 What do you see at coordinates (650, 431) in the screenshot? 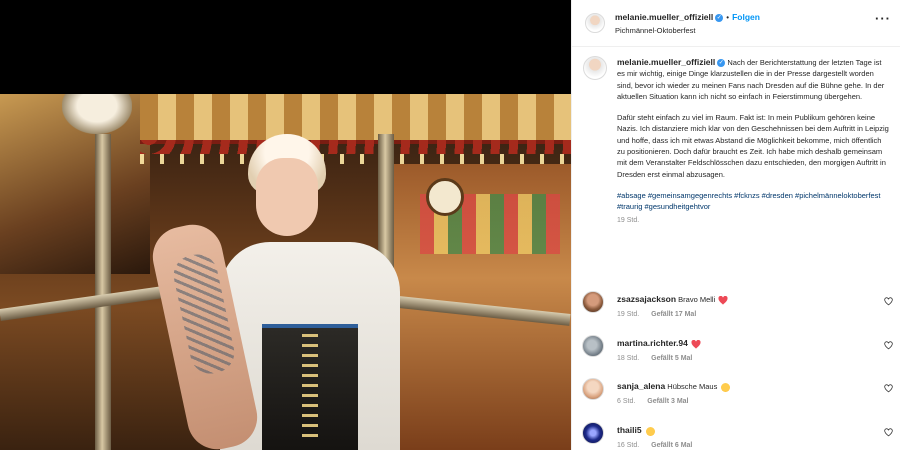
I see `smiling-face-emoji-icon` at bounding box center [650, 431].